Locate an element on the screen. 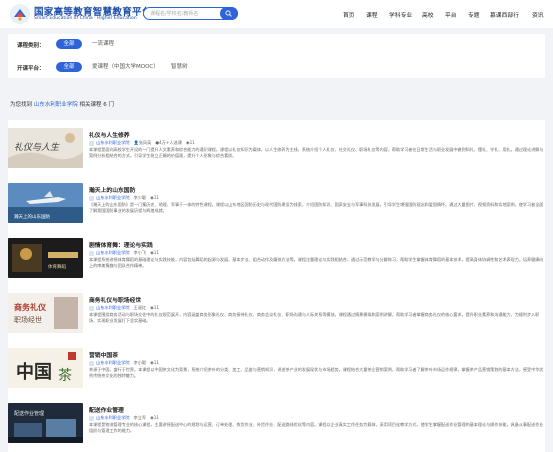 This screenshot has width=553, height=452. course-title: 配送作业管理 is located at coordinates (106, 409).